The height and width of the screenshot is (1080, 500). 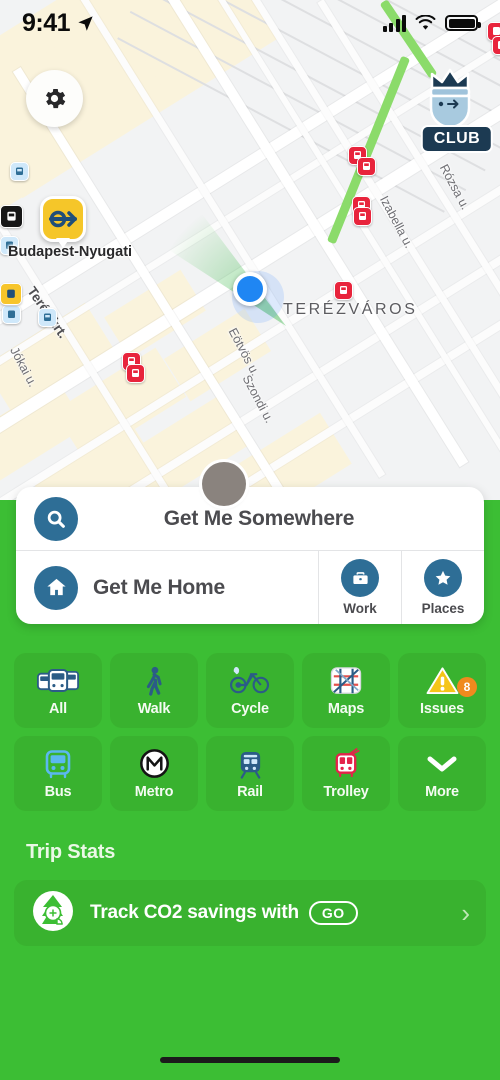 I want to click on mode-tile-cycle-label: Cycle, so click(x=250, y=708).